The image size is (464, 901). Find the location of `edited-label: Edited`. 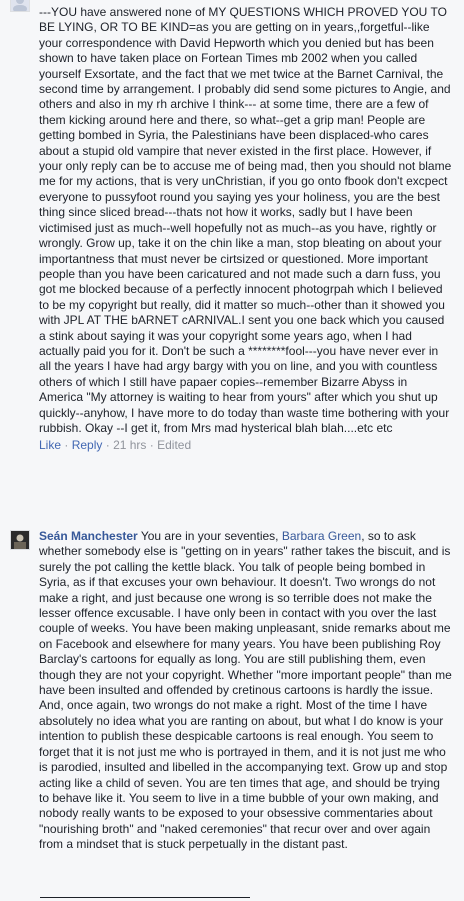

edited-label: Edited is located at coordinates (174, 445).